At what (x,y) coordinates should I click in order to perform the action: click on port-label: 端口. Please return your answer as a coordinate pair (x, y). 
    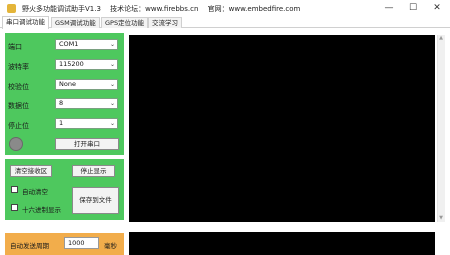
    Looking at the image, I should click on (15, 47).